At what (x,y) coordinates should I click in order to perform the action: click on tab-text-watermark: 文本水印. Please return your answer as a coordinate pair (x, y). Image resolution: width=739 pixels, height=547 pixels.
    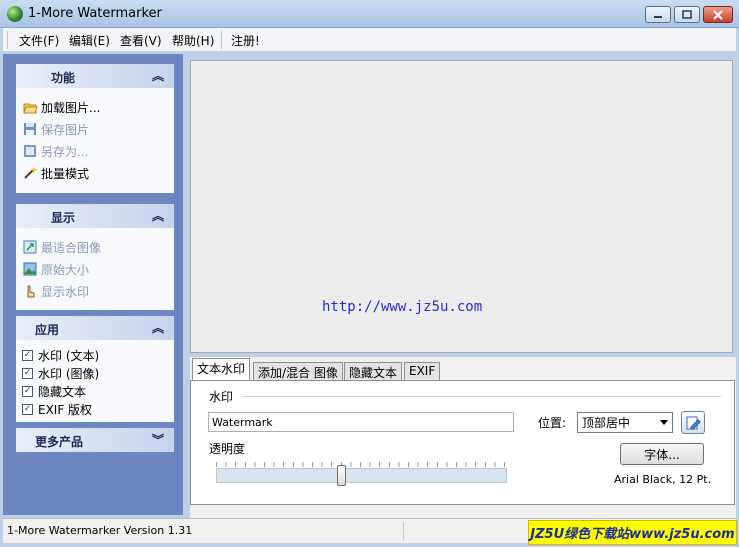
    Looking at the image, I should click on (221, 370).